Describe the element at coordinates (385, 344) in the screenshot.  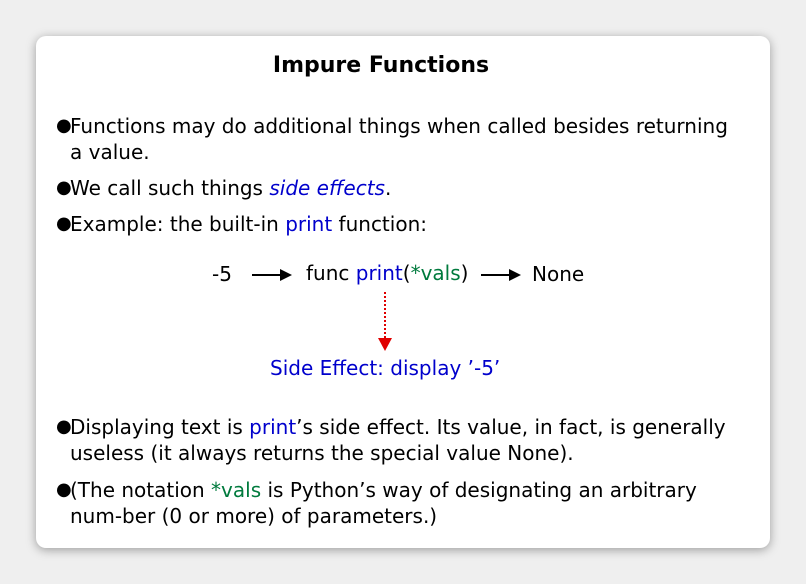
I see `side-effect-arrow-icon` at that location.